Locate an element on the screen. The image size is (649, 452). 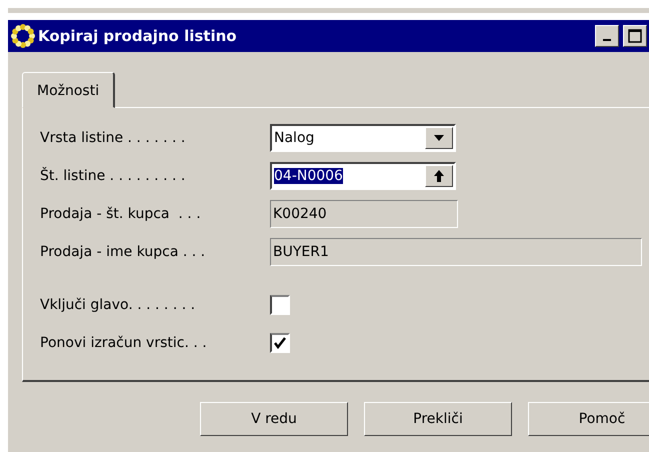
window-title: Kopiraj prodajno listino is located at coordinates (138, 36).